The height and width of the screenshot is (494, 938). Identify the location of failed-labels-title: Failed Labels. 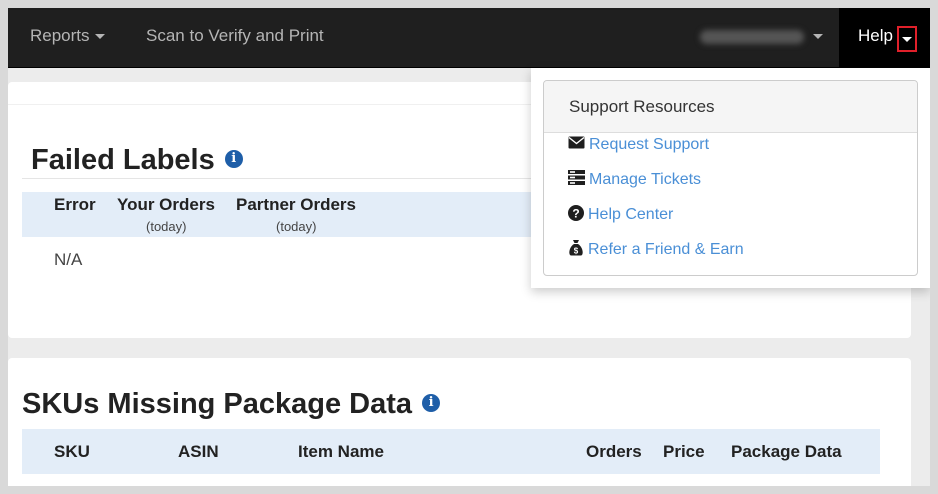
(123, 160).